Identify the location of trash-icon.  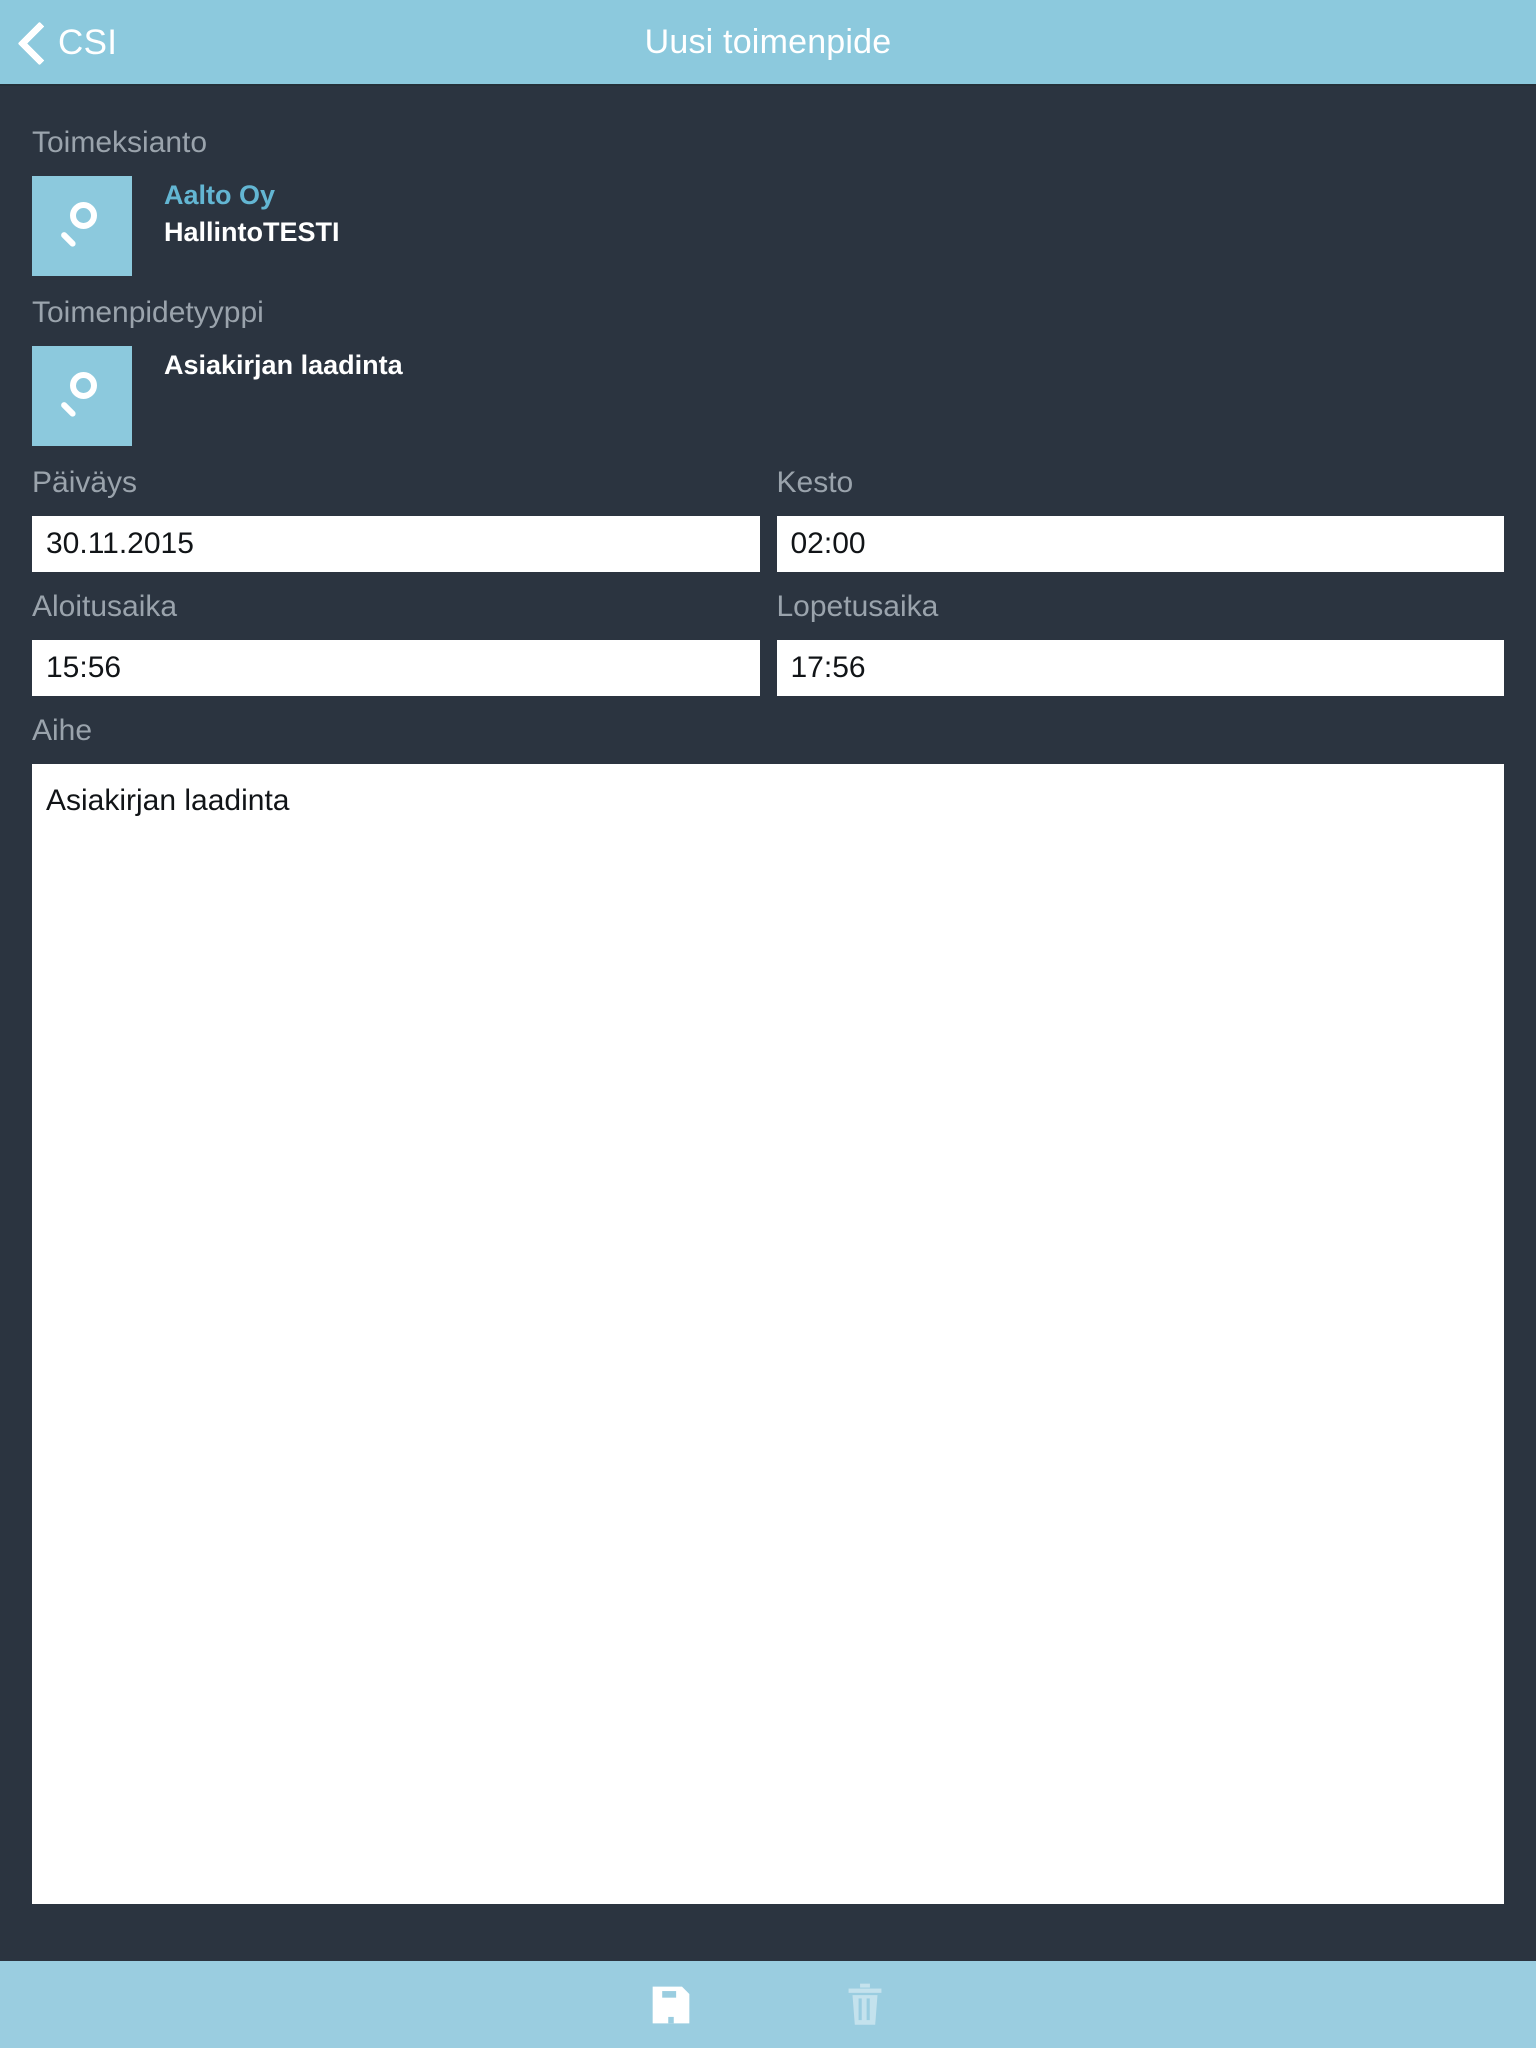
(865, 2005).